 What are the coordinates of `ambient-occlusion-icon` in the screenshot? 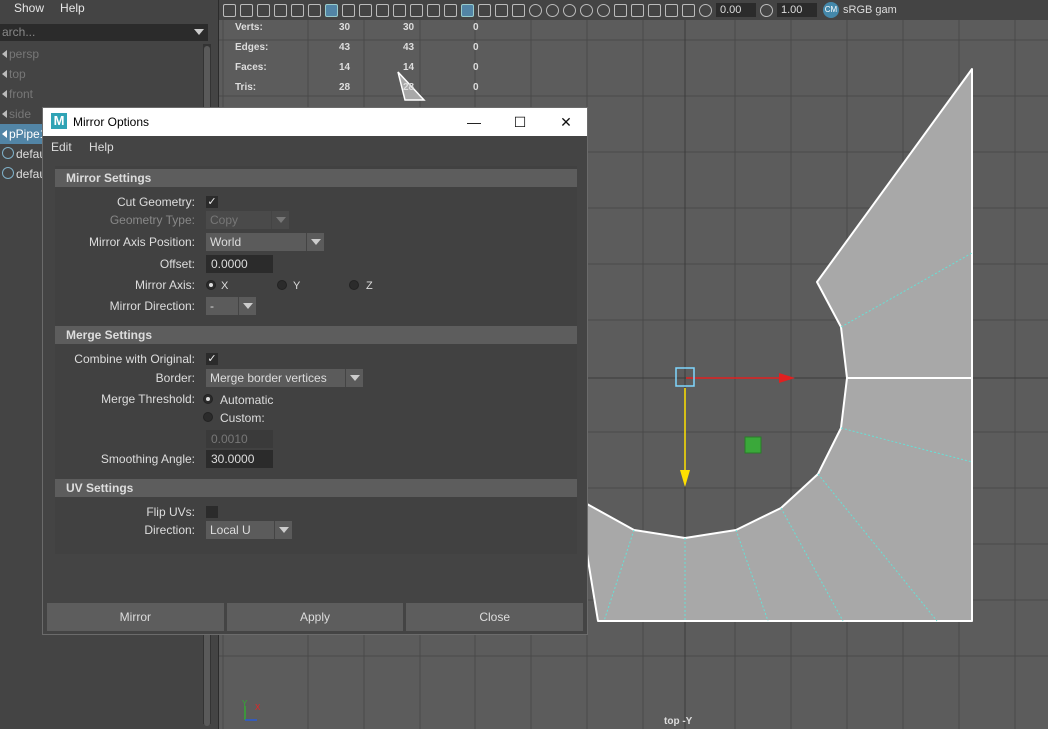 It's located at (569, 10).